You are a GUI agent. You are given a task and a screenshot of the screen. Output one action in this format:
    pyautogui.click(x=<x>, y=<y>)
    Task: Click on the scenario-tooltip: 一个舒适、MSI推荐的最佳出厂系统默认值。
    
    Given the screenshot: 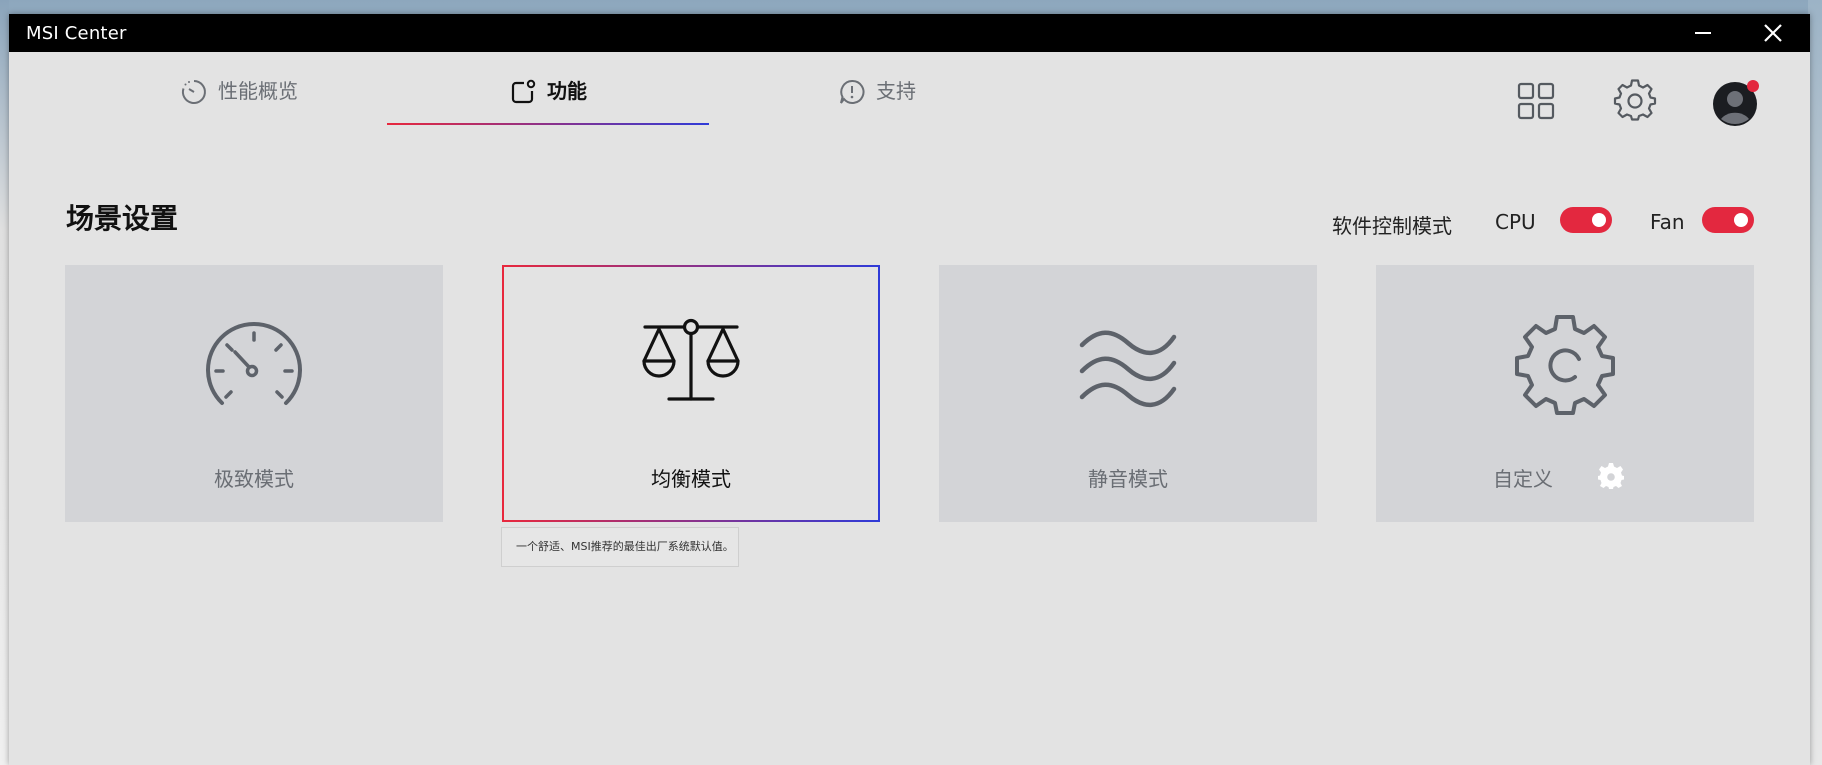 What is the action you would take?
    pyautogui.click(x=620, y=547)
    